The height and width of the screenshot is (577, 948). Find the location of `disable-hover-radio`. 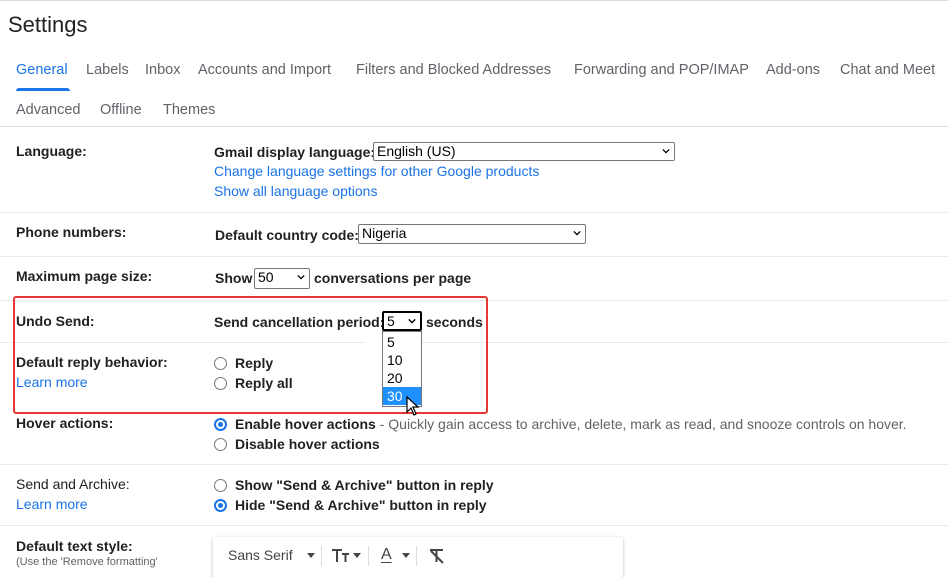

disable-hover-radio is located at coordinates (220, 444).